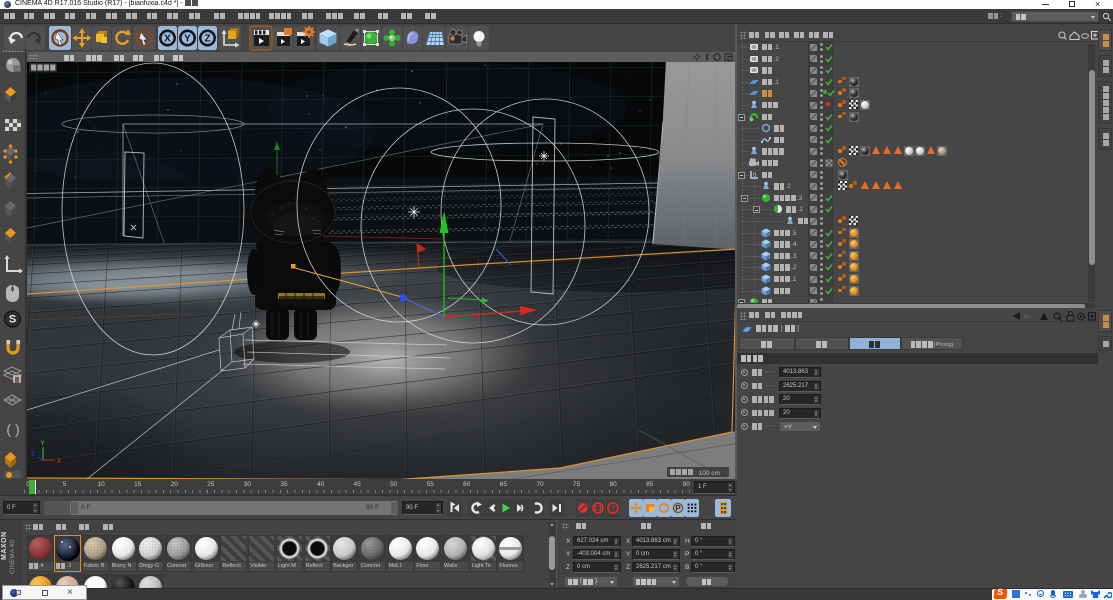  I want to click on svg-text: S, so click(12, 320).